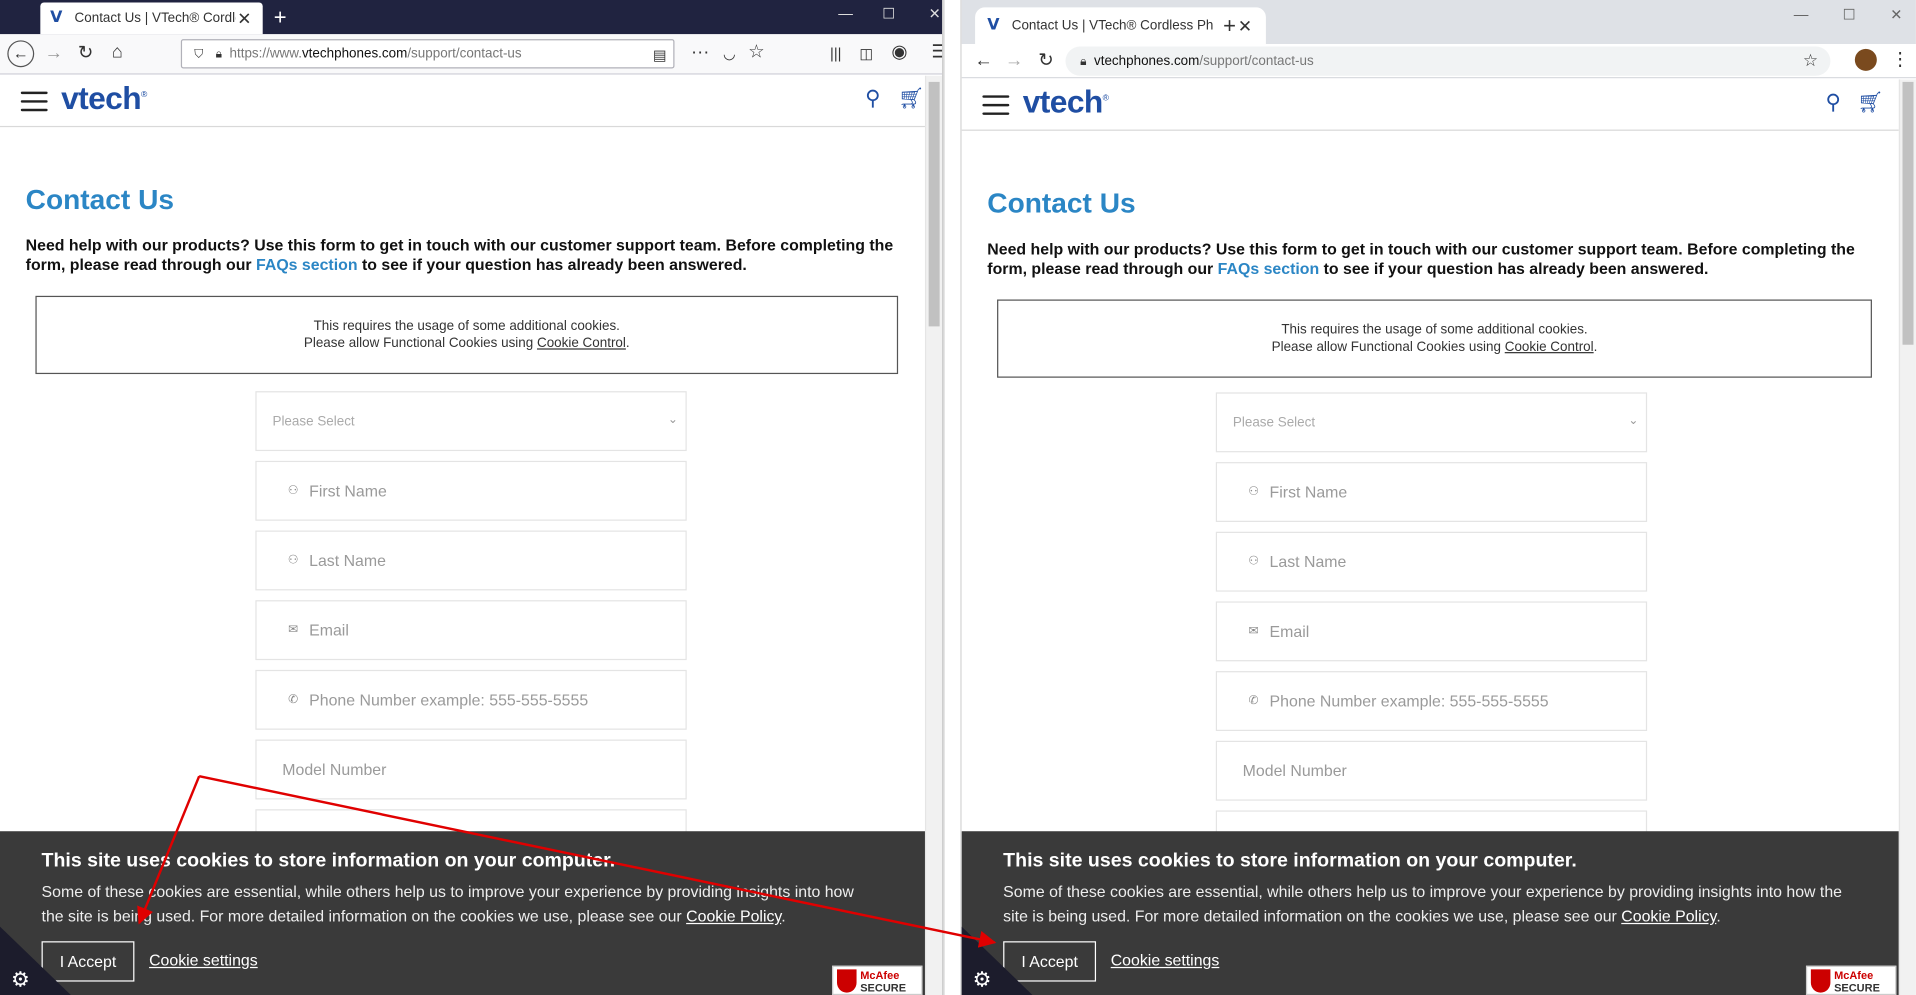  I want to click on tab-title: Contact Us | VTech® Cordless Ph, so click(1112, 26).